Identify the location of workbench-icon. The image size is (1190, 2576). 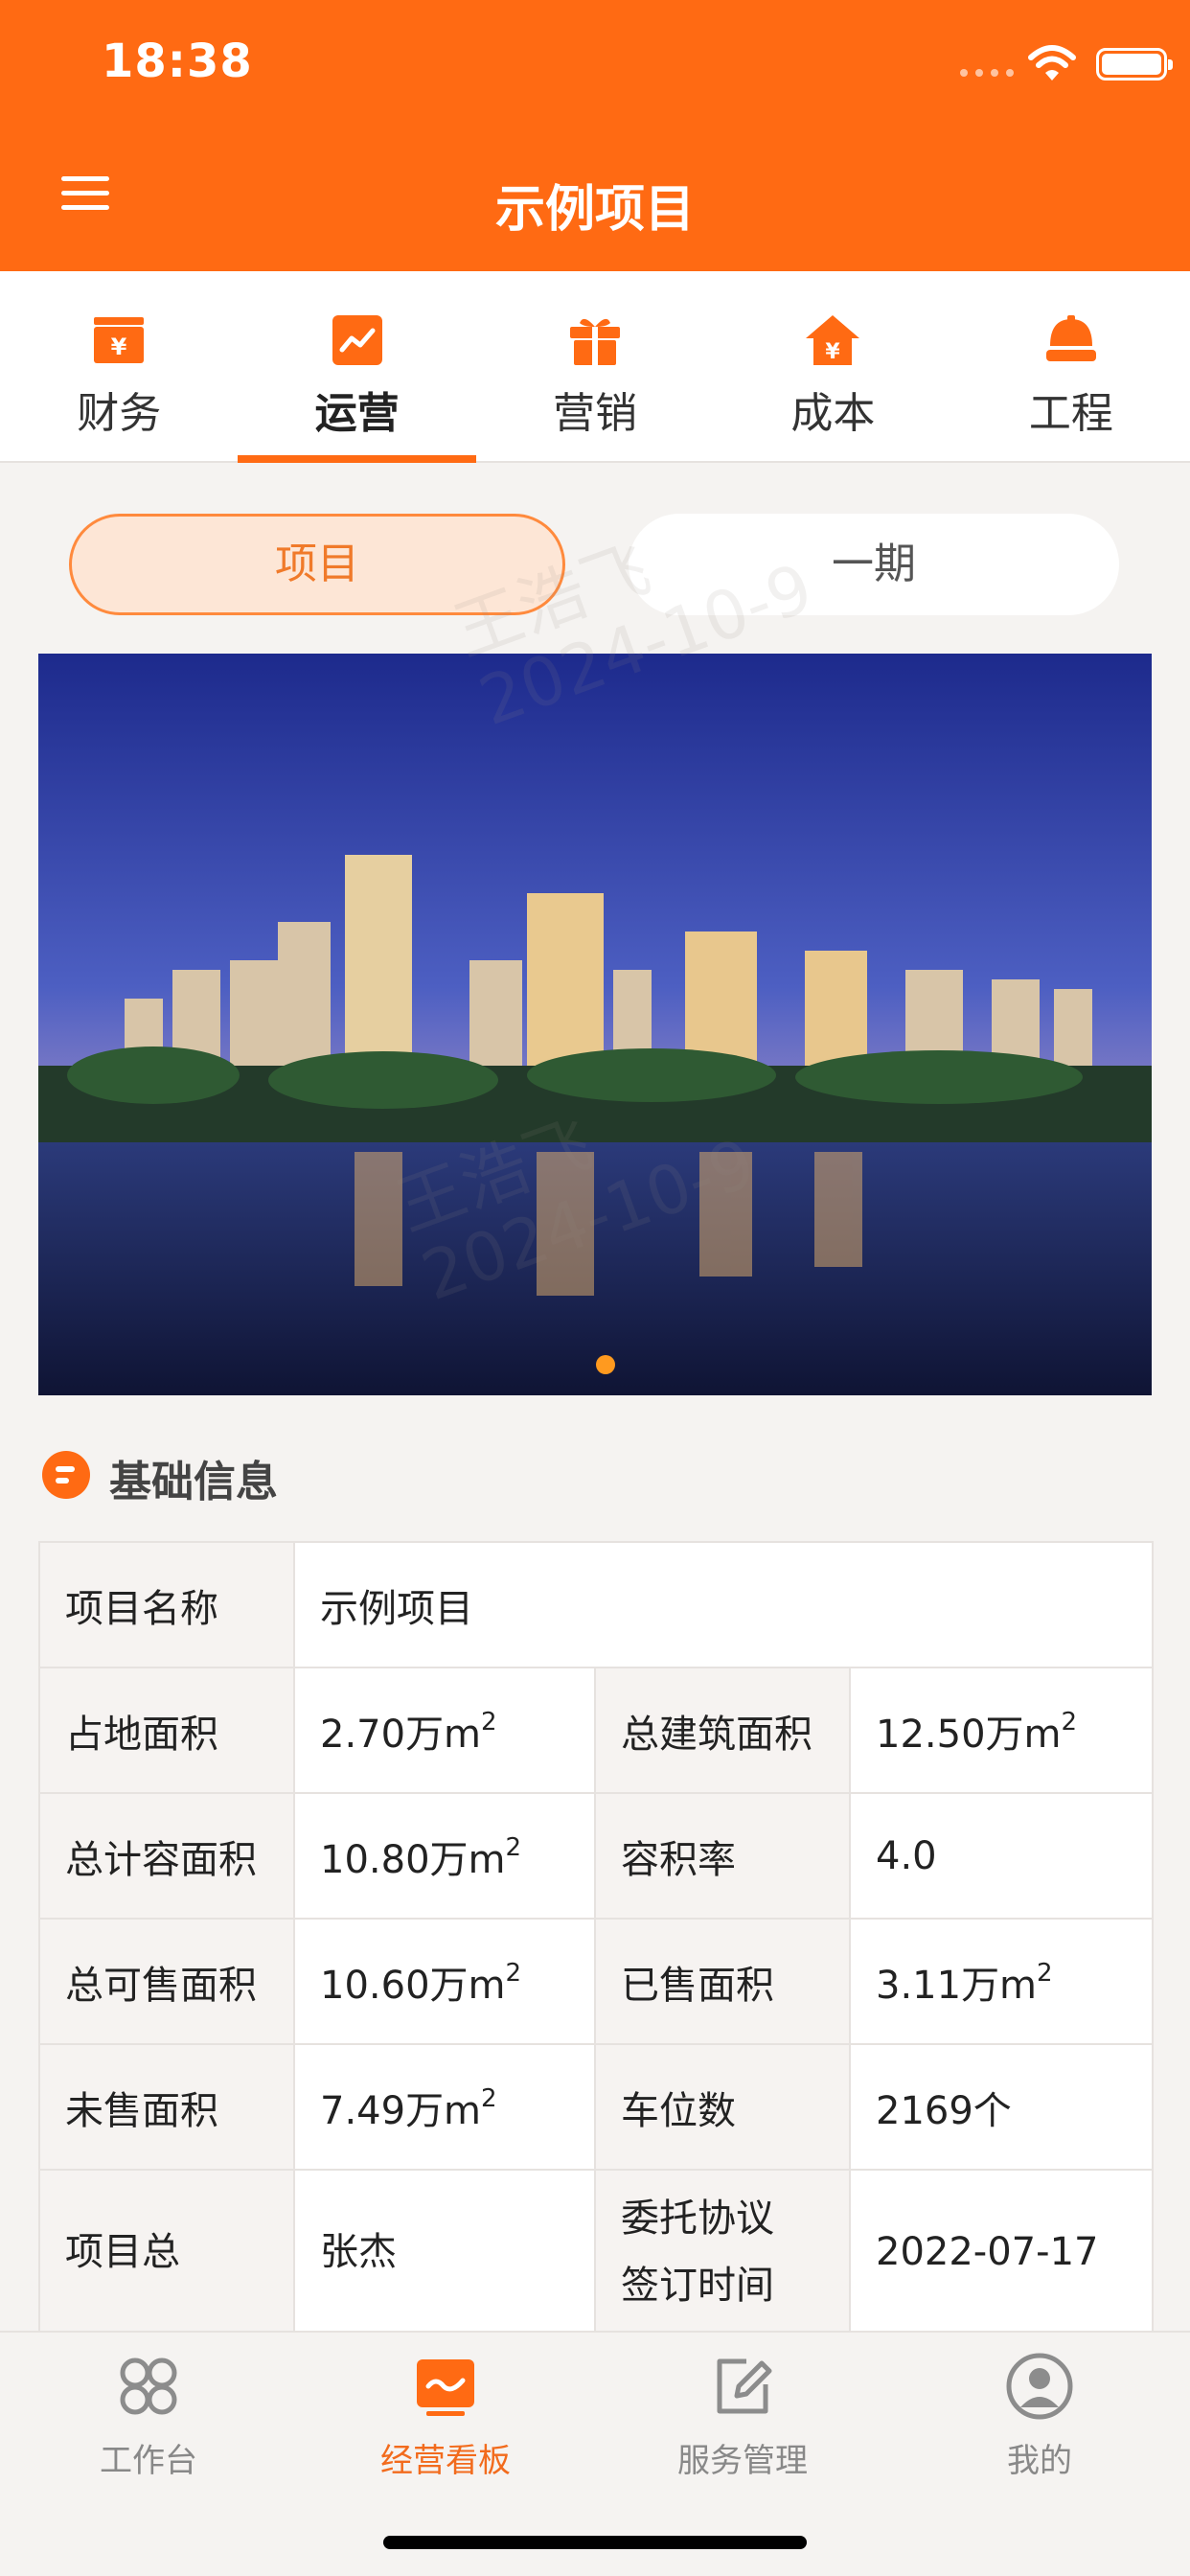
(148, 2386).